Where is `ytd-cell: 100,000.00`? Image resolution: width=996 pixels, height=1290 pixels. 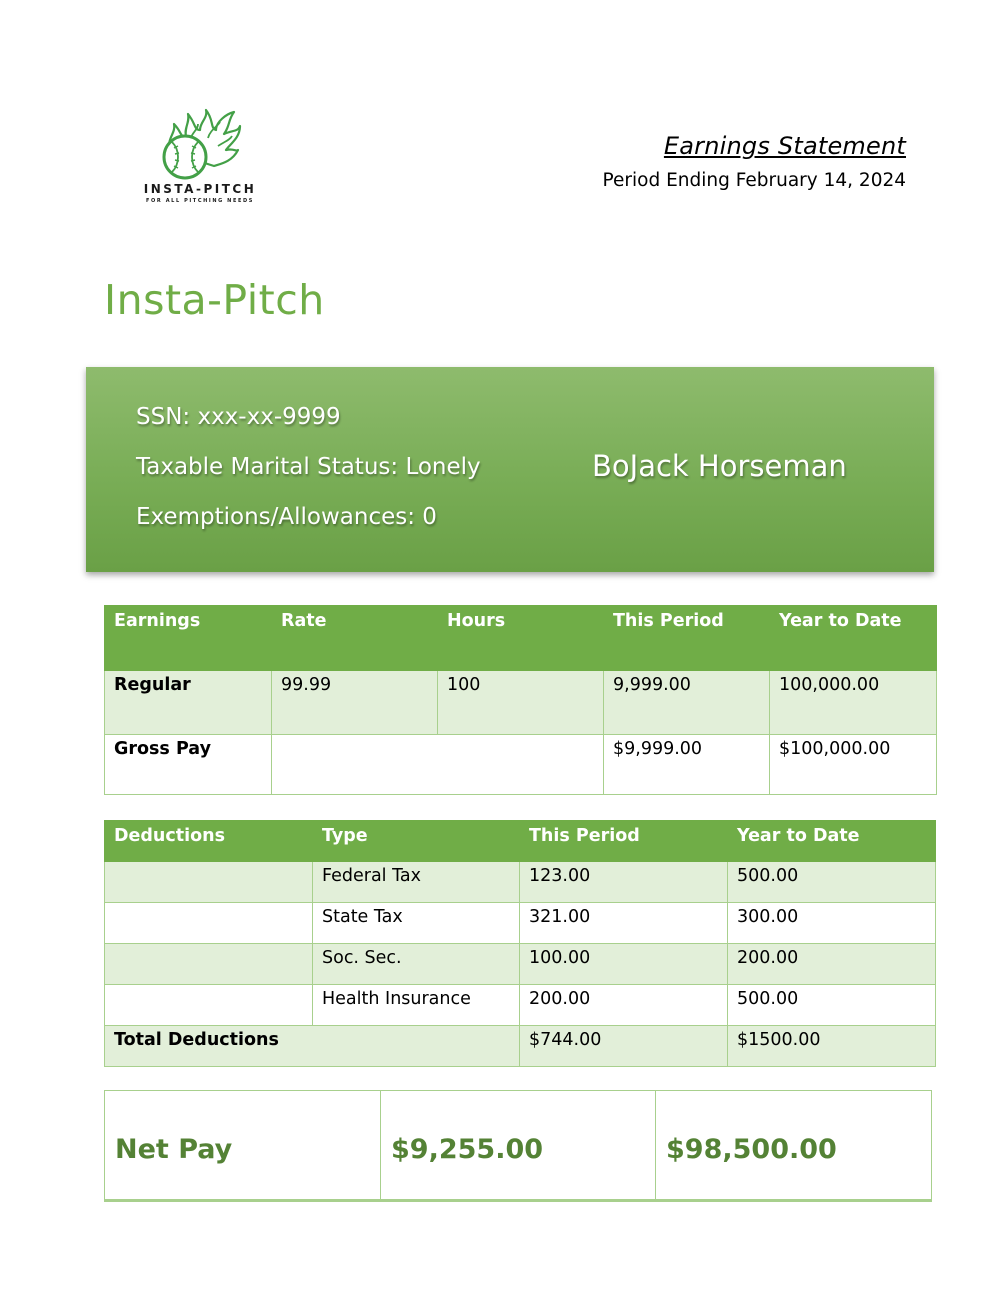
ytd-cell: 100,000.00 is located at coordinates (853, 702).